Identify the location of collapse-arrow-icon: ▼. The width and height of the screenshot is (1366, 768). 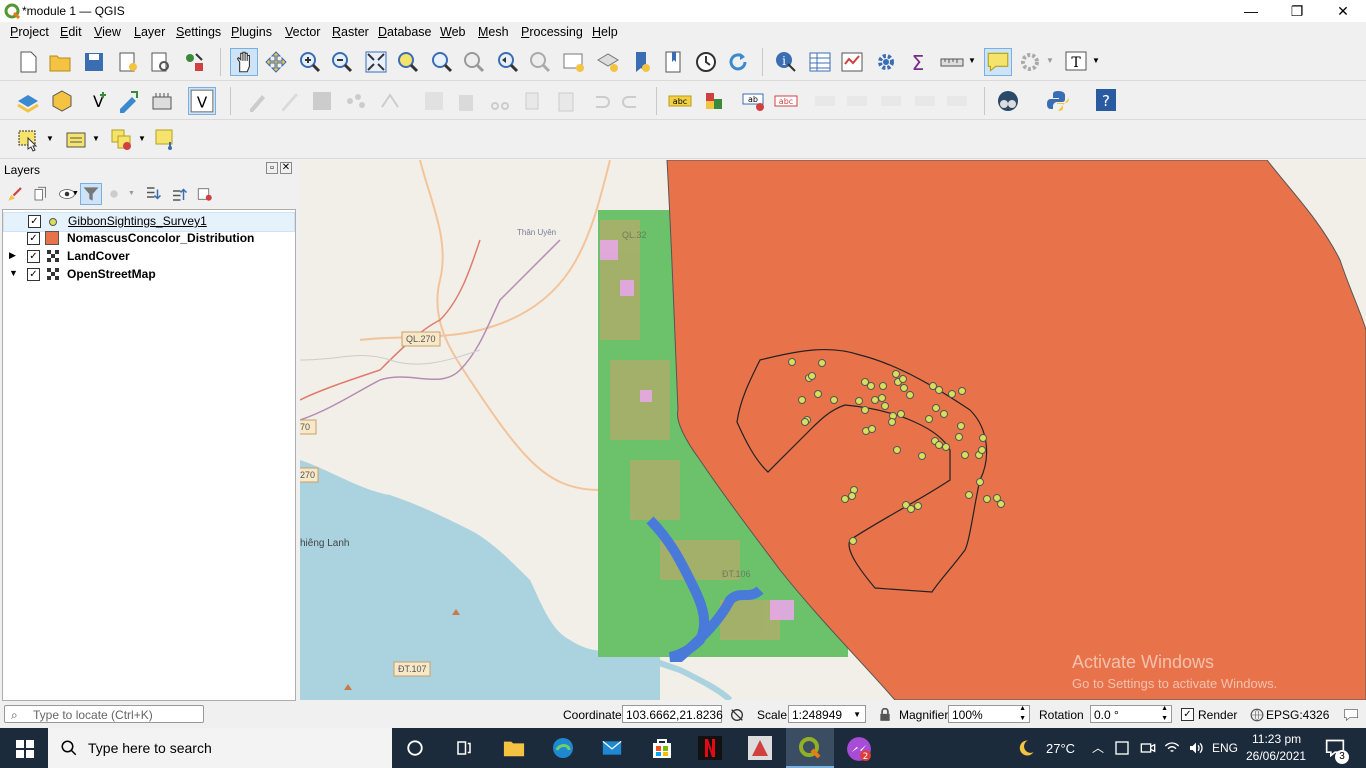
(13, 273).